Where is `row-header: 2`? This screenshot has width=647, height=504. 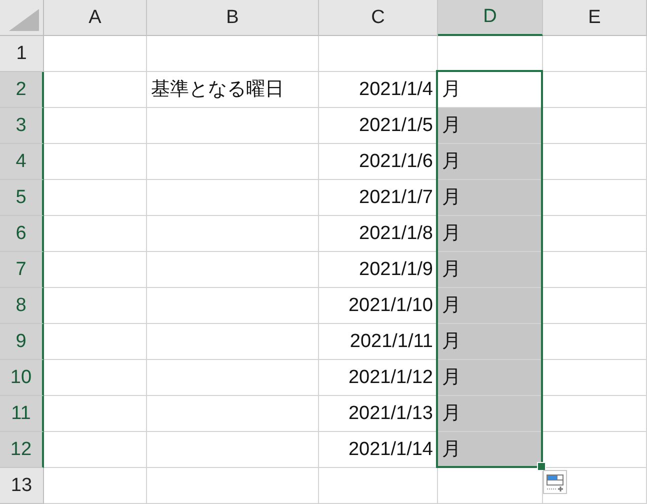
row-header: 2 is located at coordinates (22, 90).